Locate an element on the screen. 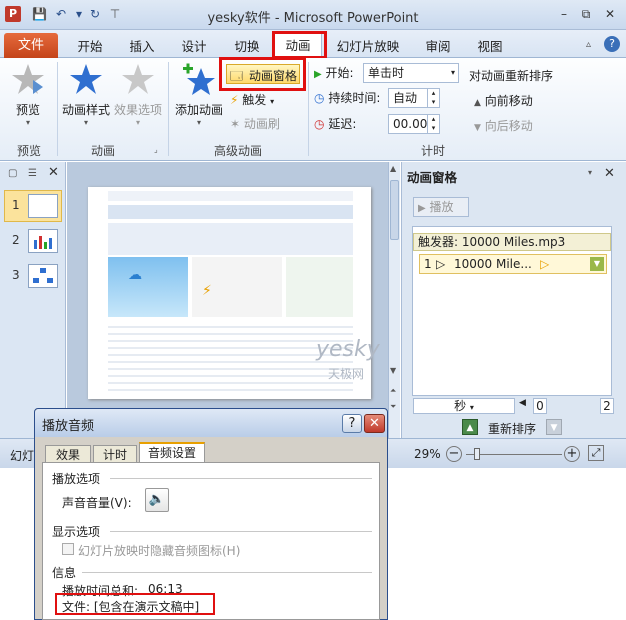 The width and height of the screenshot is (626, 620). outline-tab-icon: ☰ is located at coordinates (32, 173).